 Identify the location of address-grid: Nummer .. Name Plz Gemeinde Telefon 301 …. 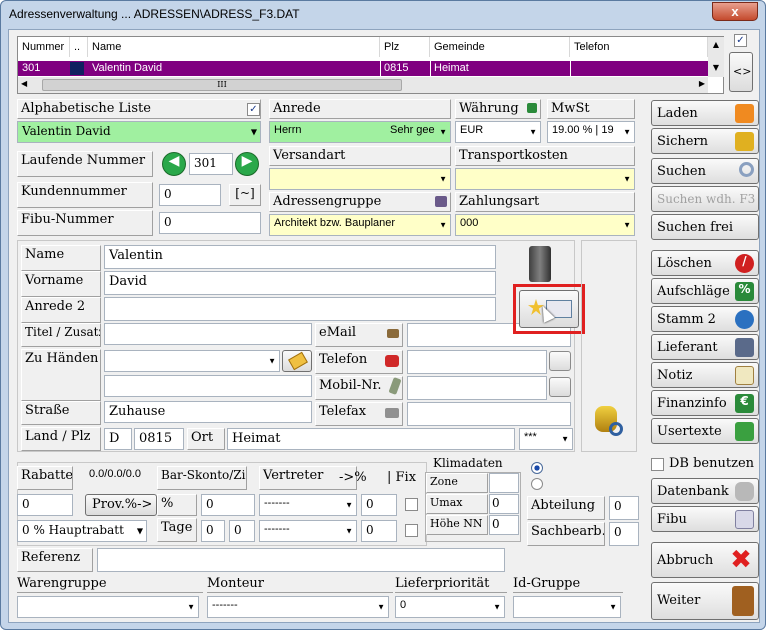
(370, 65).